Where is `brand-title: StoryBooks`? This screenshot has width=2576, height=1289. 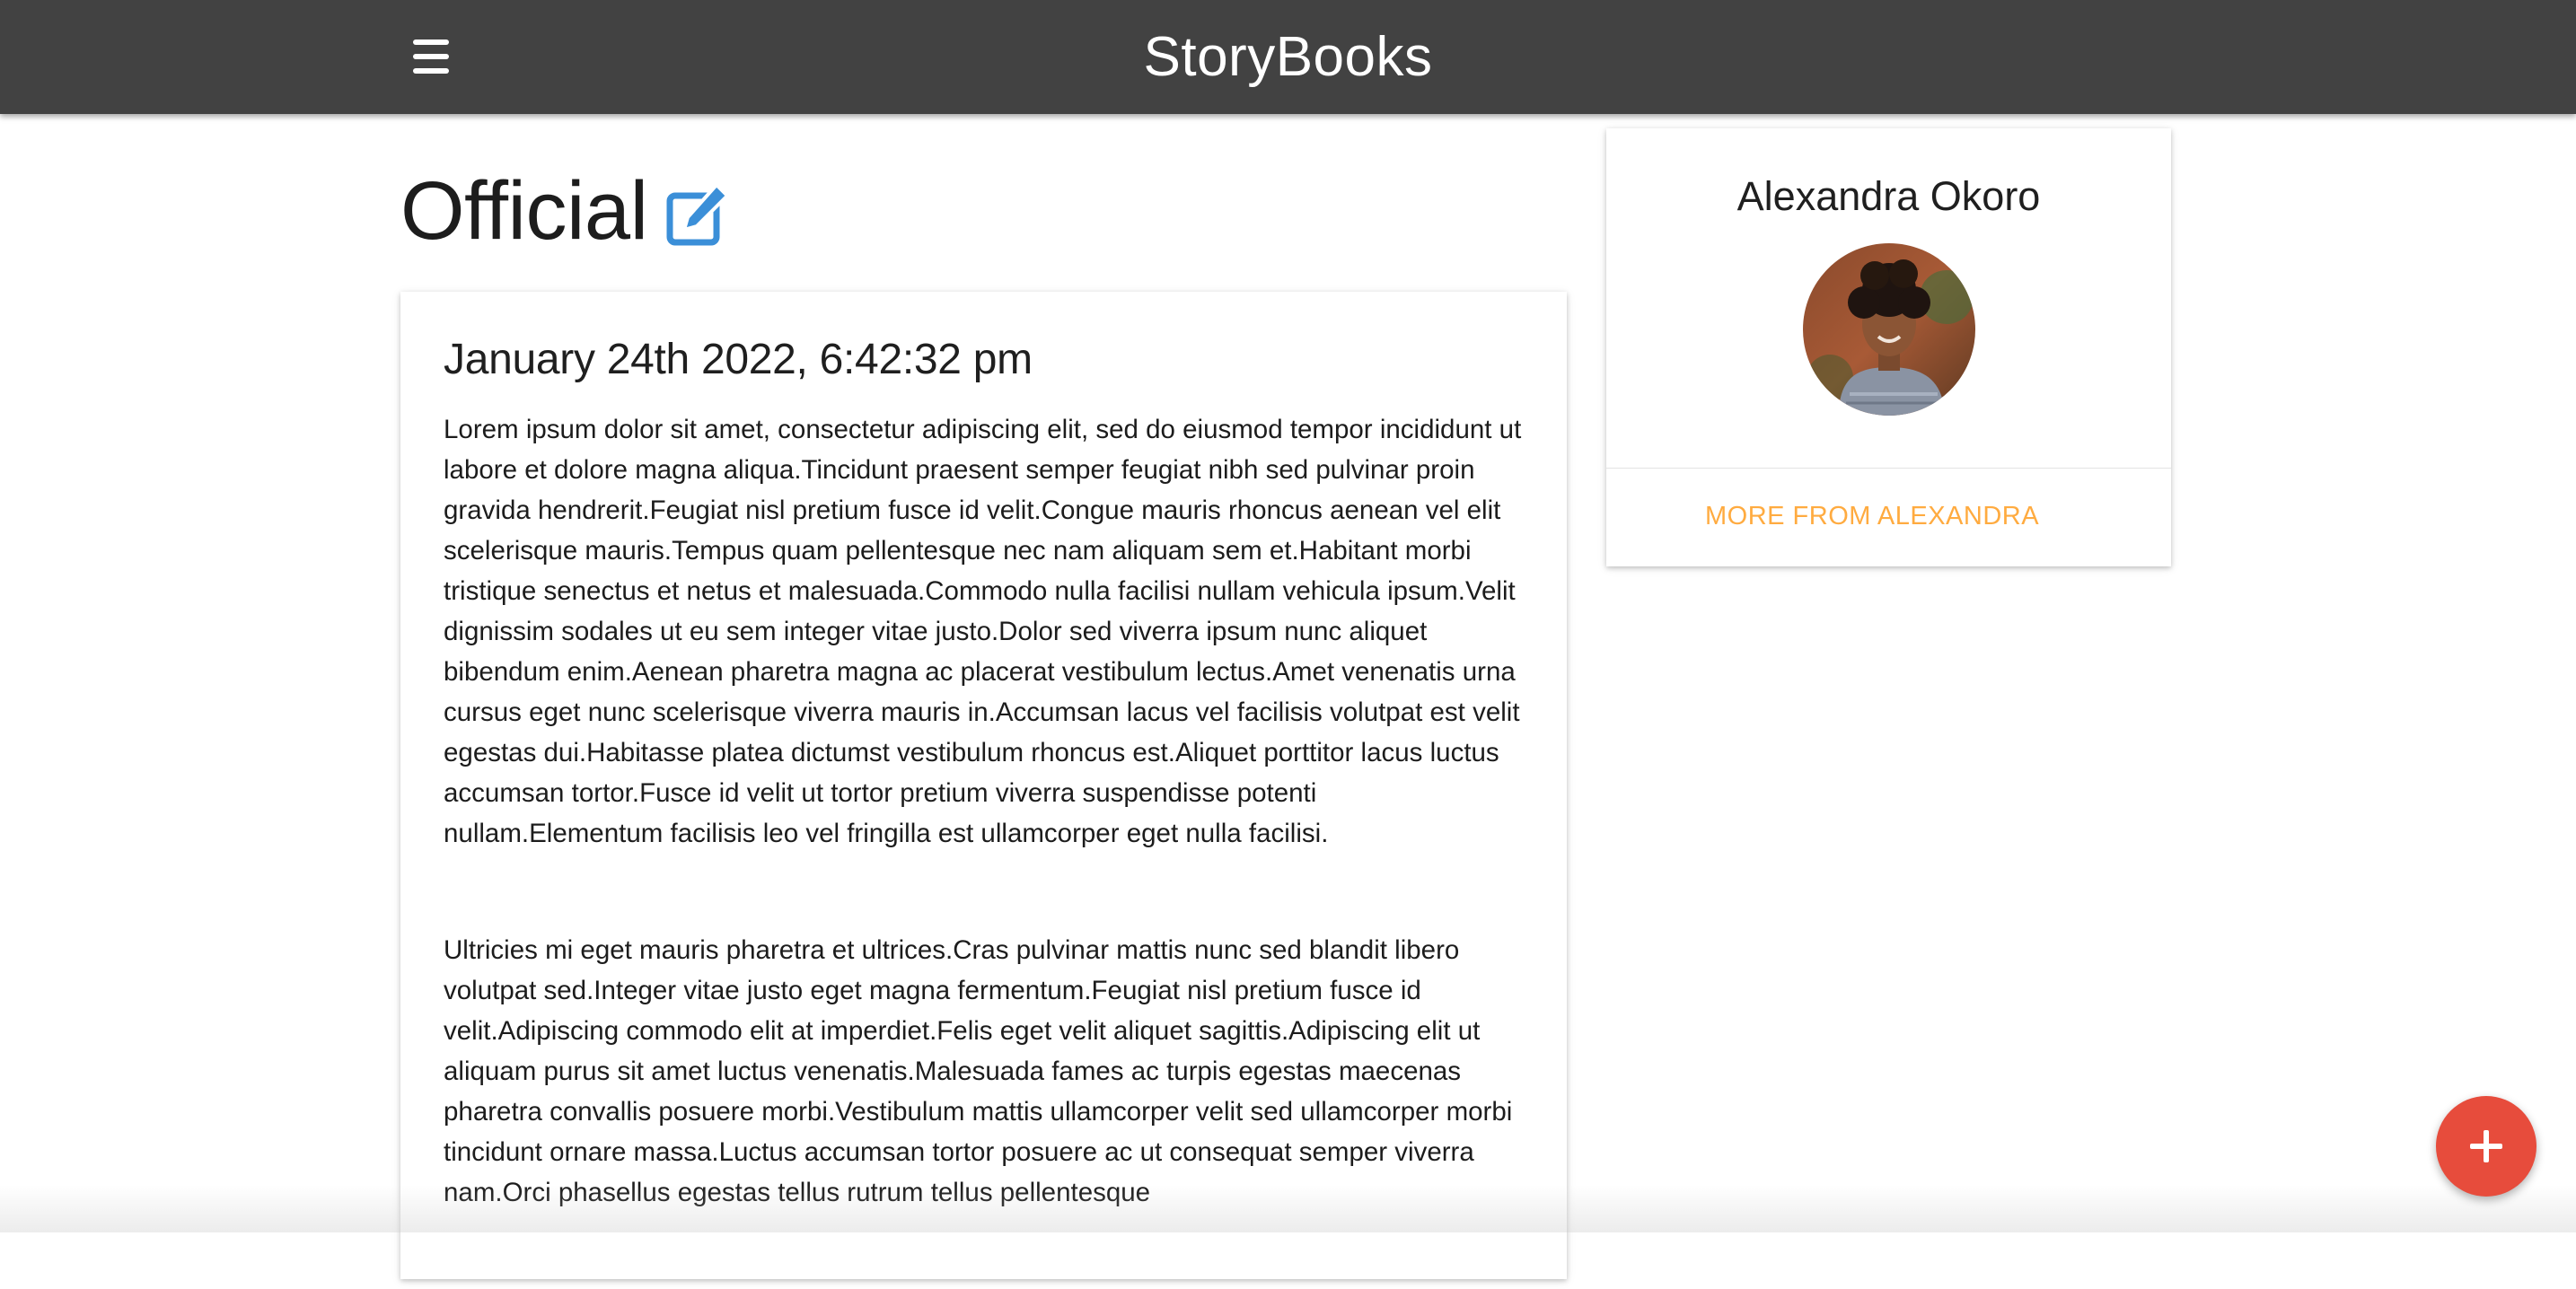
brand-title: StoryBooks is located at coordinates (1288, 57).